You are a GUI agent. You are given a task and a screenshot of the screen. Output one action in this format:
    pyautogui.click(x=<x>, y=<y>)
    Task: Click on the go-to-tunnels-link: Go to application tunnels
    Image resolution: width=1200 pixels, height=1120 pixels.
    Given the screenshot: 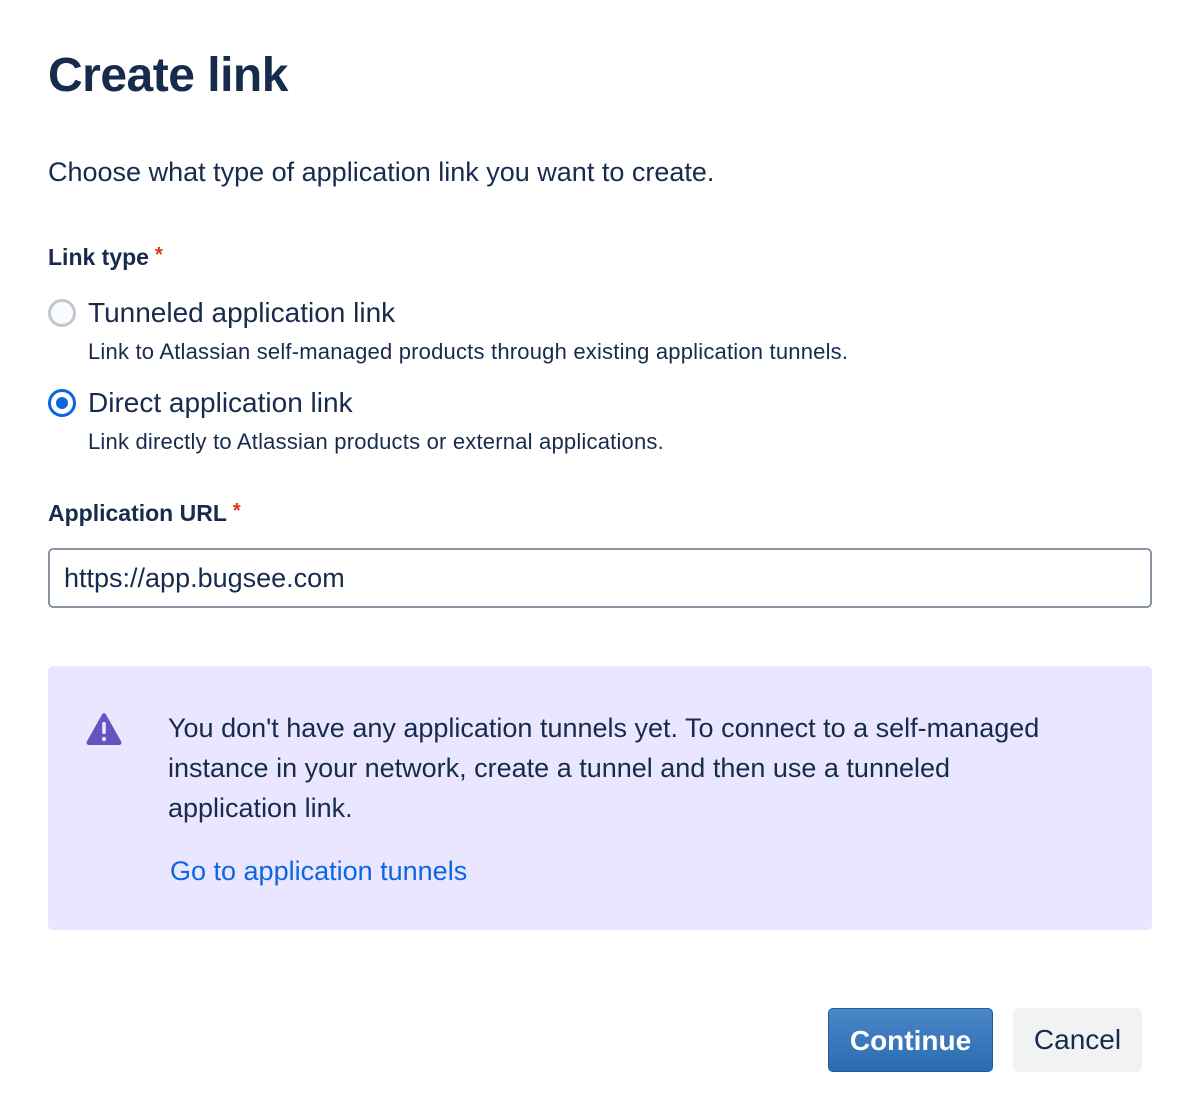 What is the action you would take?
    pyautogui.click(x=318, y=871)
    